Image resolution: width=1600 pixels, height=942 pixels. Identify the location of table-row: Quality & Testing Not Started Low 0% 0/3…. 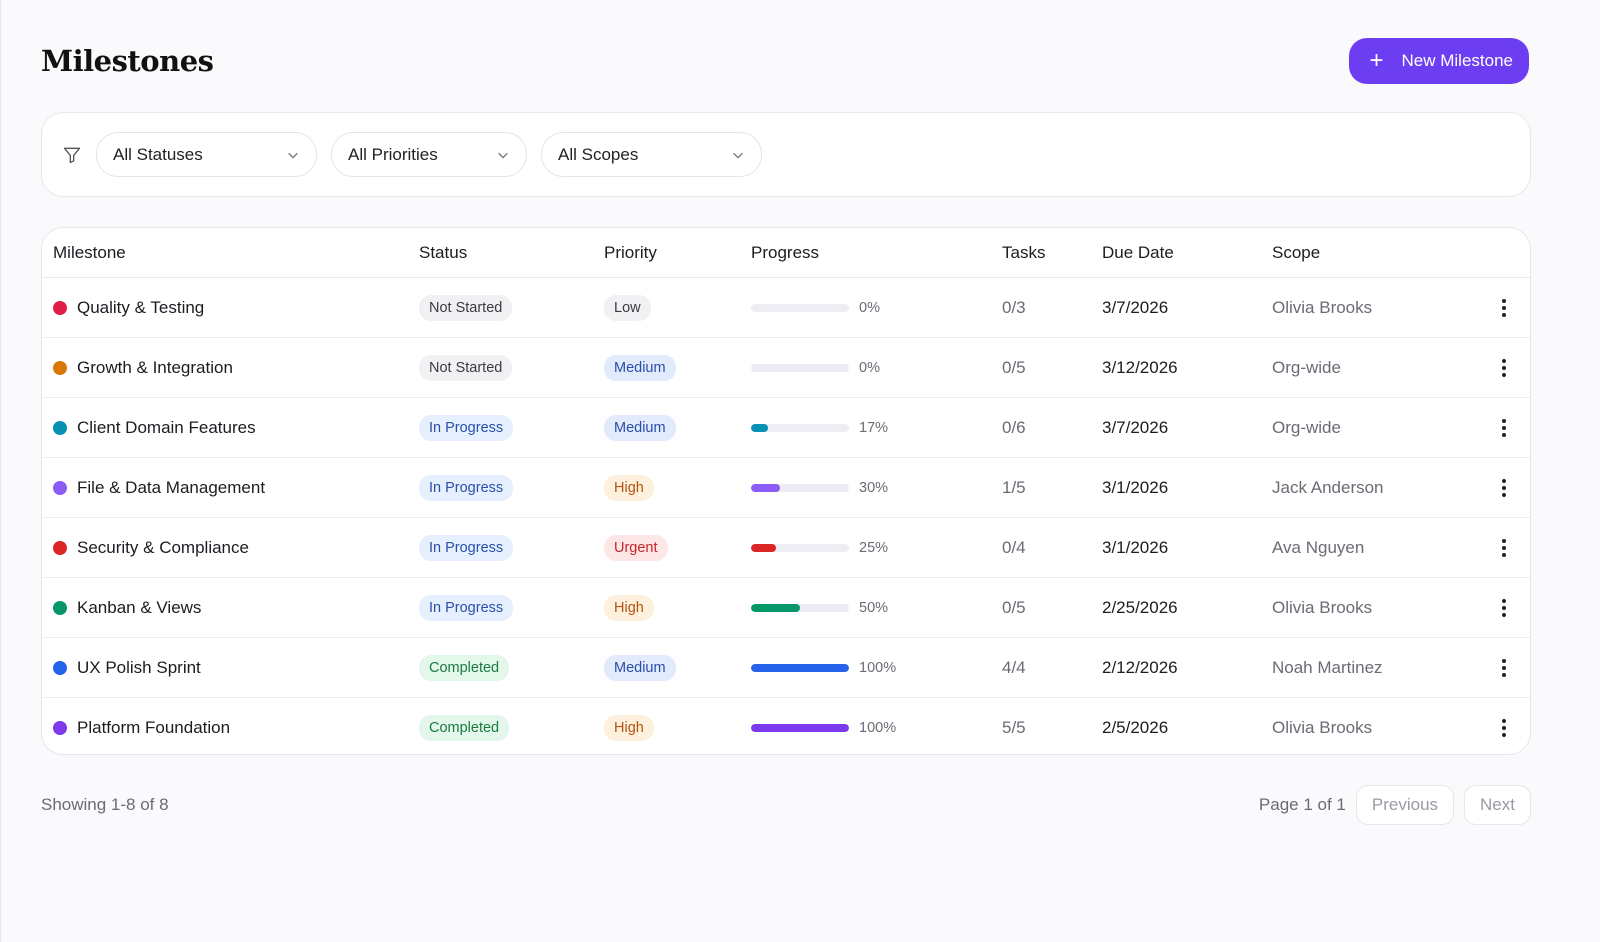
(786, 308).